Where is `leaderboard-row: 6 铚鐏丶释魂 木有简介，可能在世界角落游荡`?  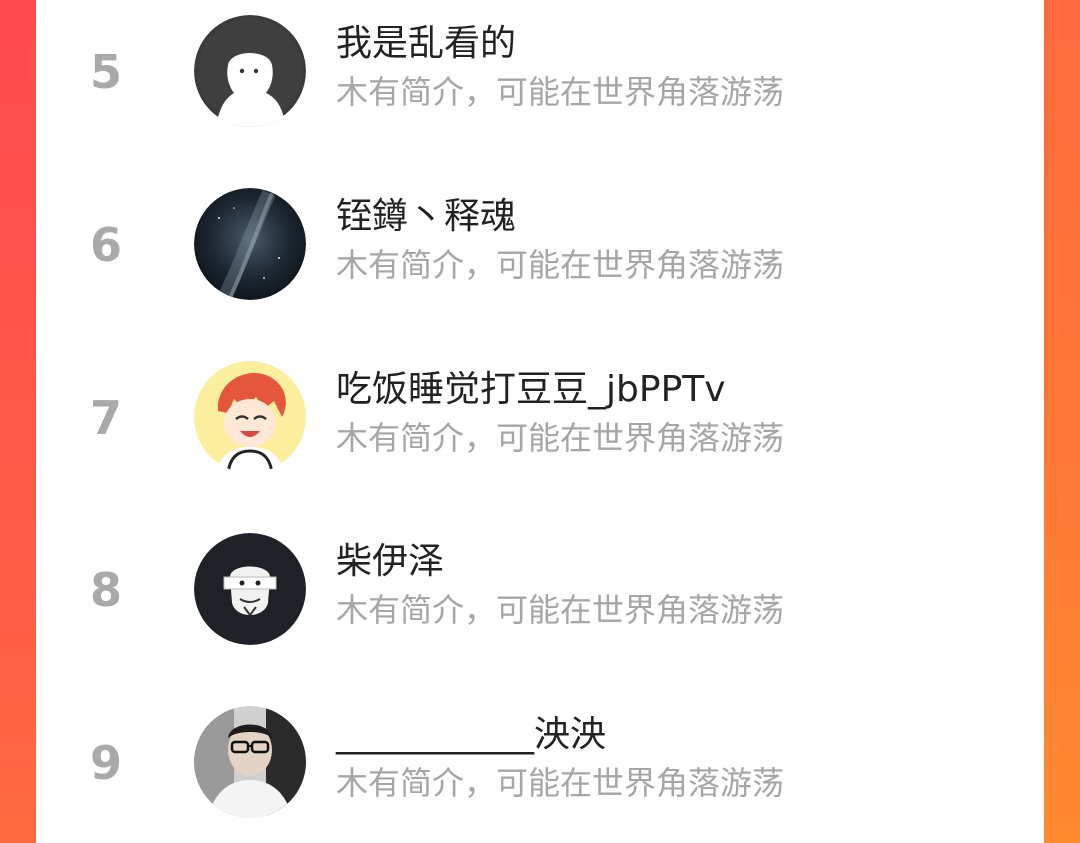
leaderboard-row: 6 铚鐏丶释魂 木有简介，可能在世界角落游荡 is located at coordinates (540, 238).